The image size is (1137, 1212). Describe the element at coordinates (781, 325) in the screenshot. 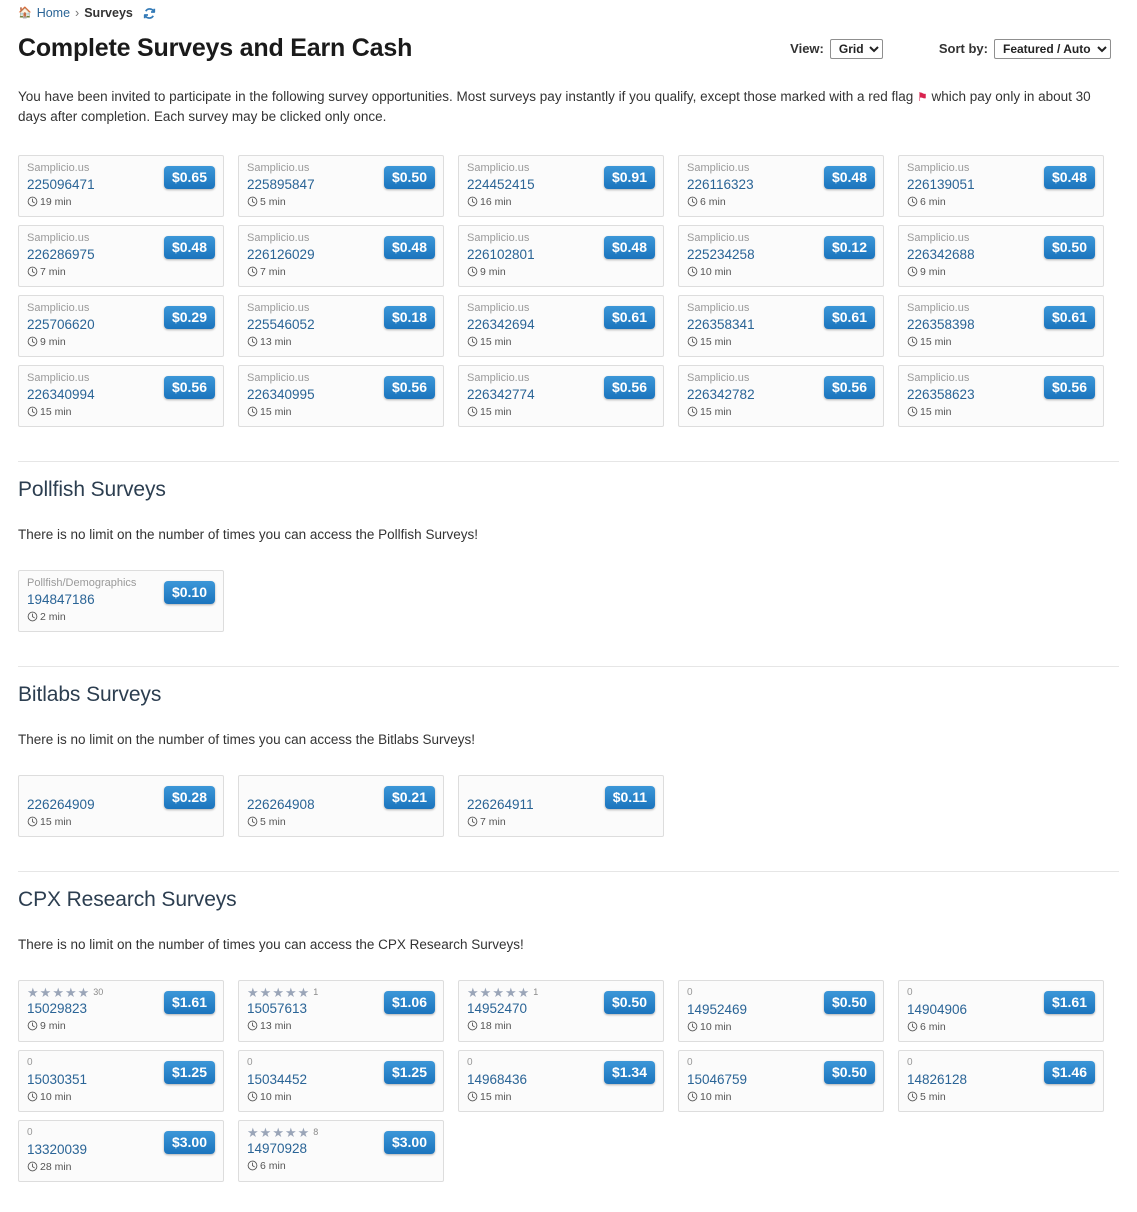

I see `survey-card: Samplicio.us 226358341 15 min $0.61` at that location.